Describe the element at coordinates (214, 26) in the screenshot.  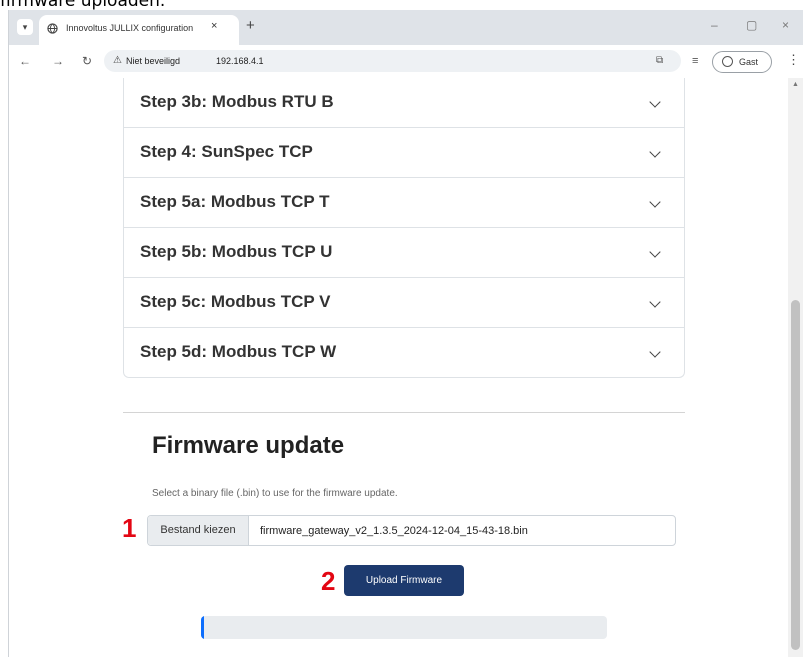
I see `tab-close-icon: ×` at that location.